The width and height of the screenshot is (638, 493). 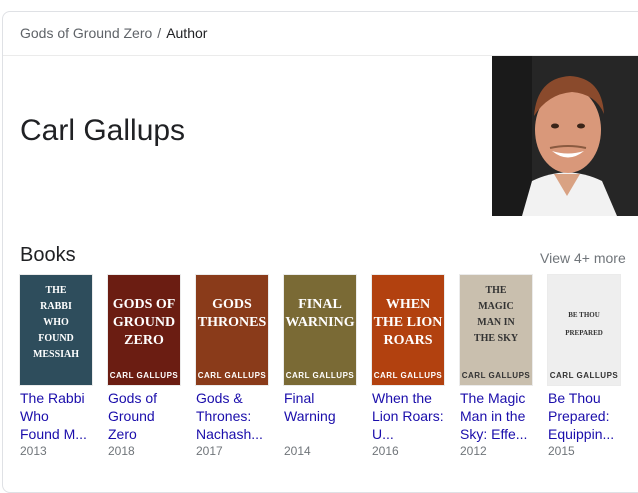 I want to click on book-cover-text: GROUND, so click(x=144, y=322).